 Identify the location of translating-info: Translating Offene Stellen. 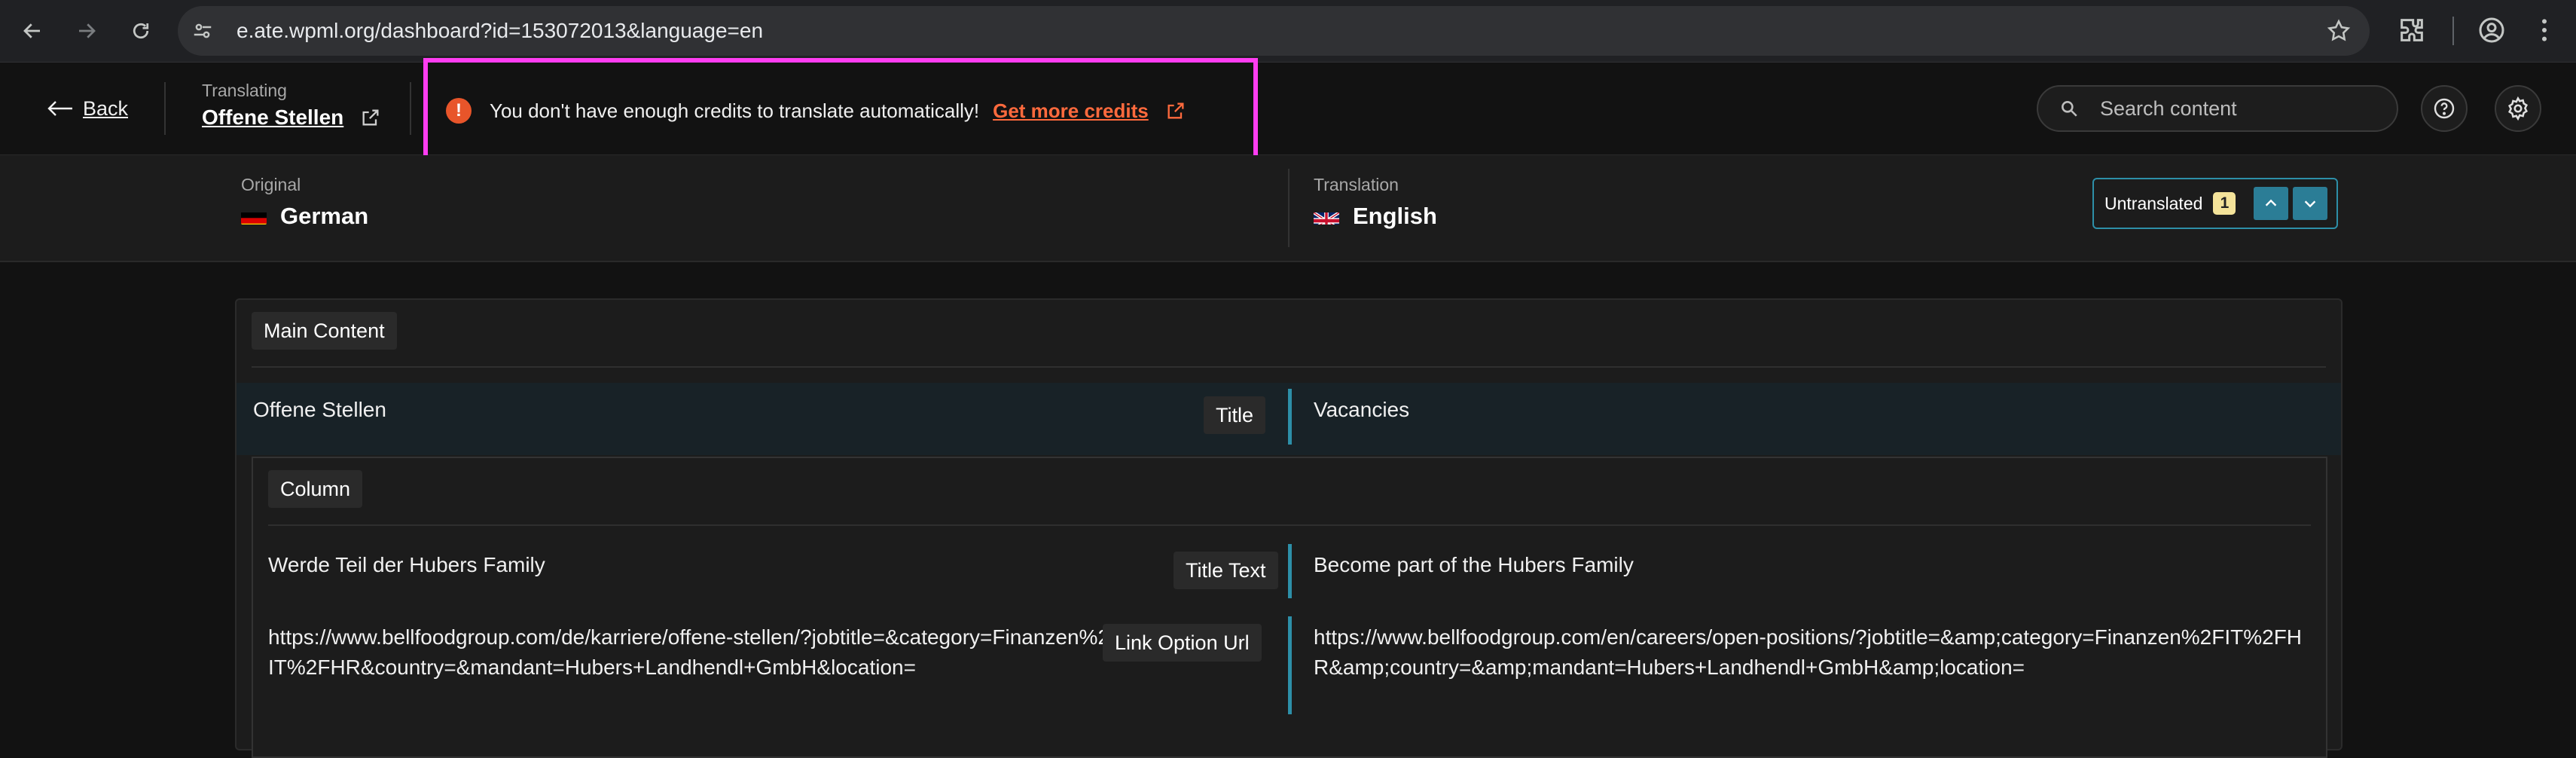
(292, 105).